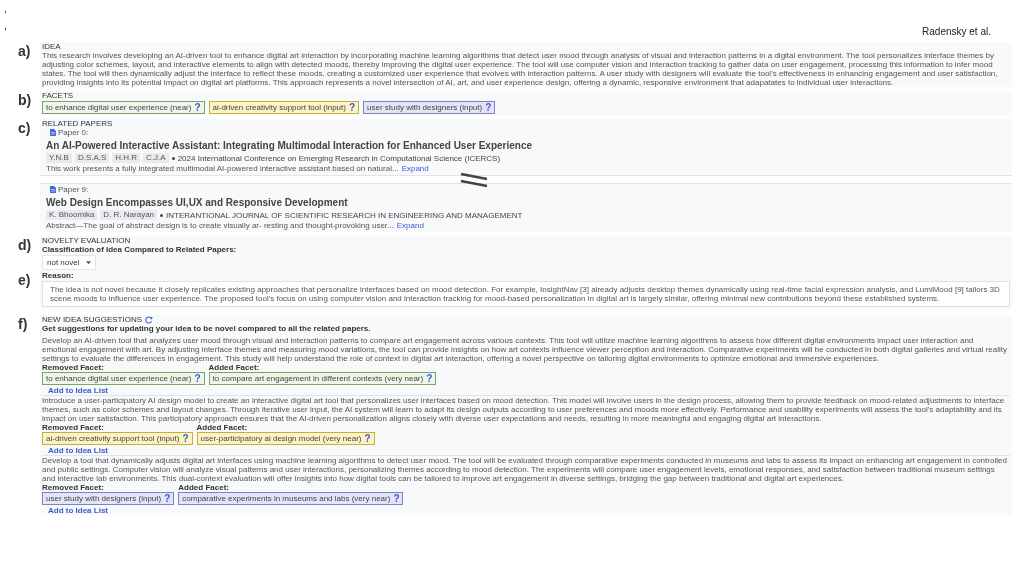 The width and height of the screenshot is (1021, 579). Describe the element at coordinates (78, 123) in the screenshot. I see `section-heading: RELATED PAPERS` at that location.